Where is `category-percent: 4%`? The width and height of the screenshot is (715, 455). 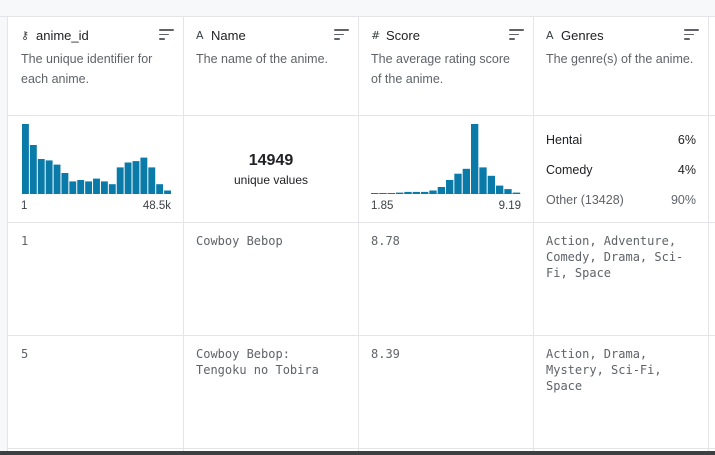
category-percent: 4% is located at coordinates (686, 170).